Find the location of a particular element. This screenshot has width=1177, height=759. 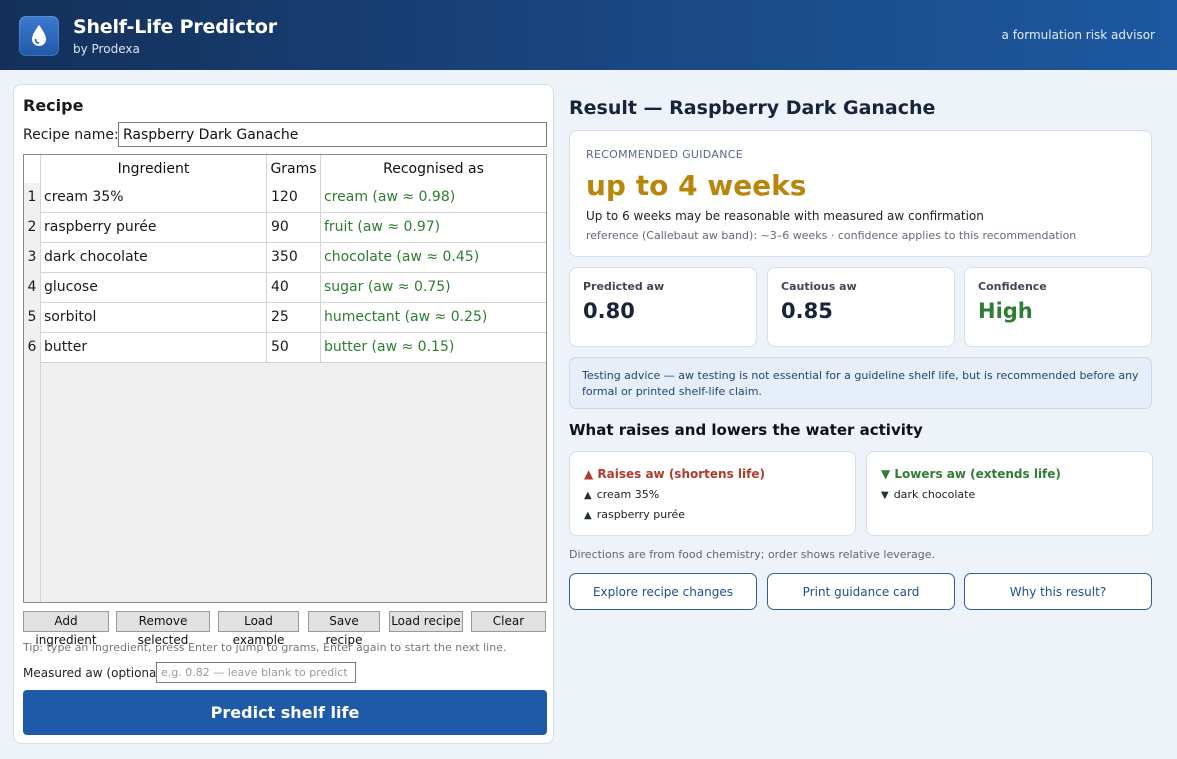

ingredient-cell: dark chocolate is located at coordinates (154, 258).